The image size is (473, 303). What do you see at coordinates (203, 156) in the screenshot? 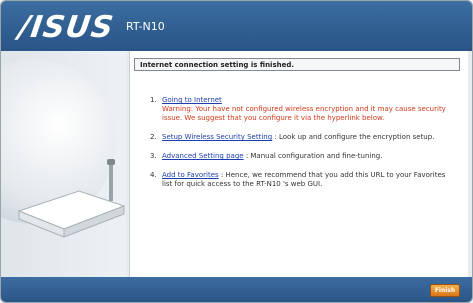
I see `advanced-setting-link: Advanced Setting page` at bounding box center [203, 156].